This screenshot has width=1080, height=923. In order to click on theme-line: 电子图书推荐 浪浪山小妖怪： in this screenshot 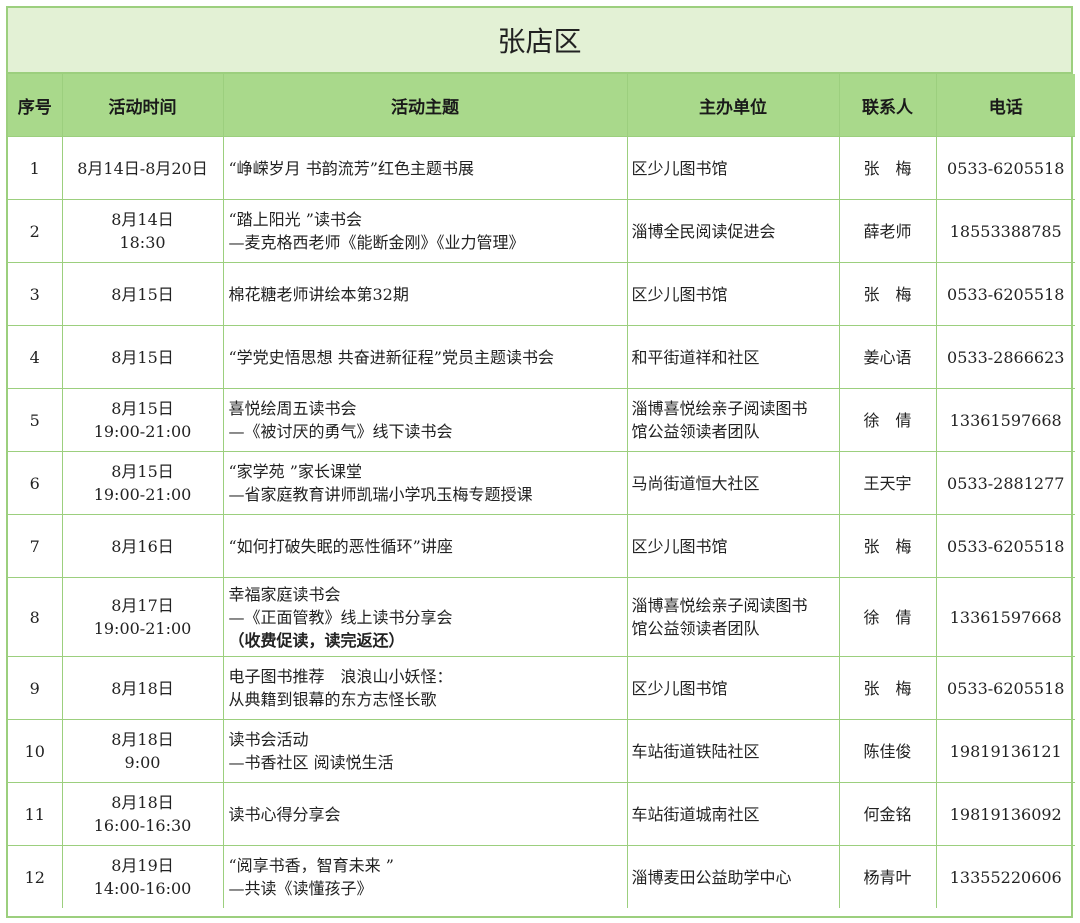, I will do `click(340, 676)`.